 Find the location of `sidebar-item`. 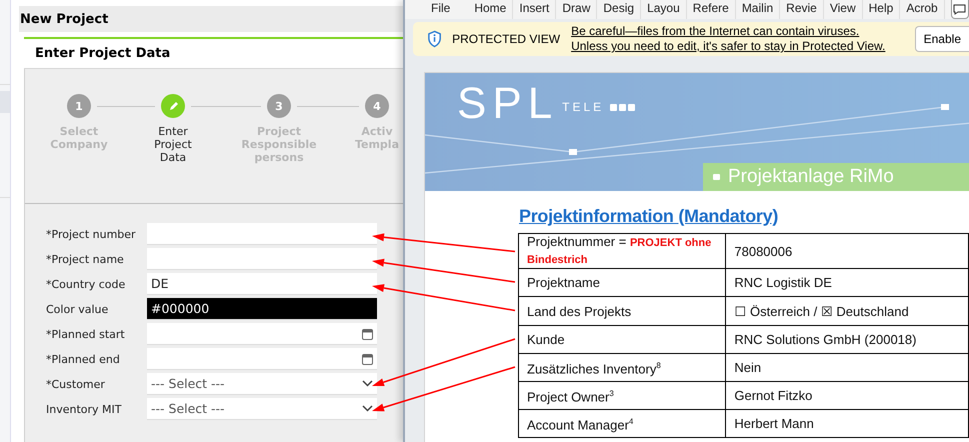

sidebar-item is located at coordinates (5, 102).